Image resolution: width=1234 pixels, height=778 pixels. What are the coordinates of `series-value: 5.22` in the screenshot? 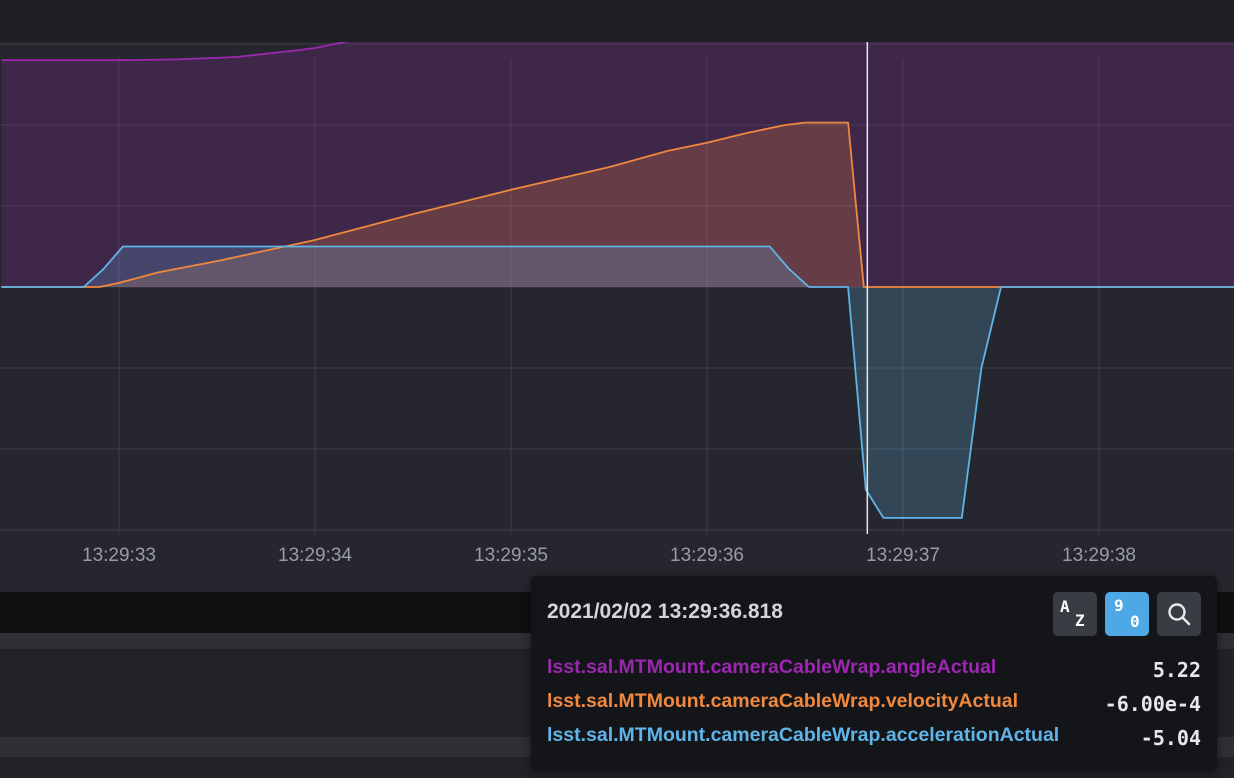 It's located at (1176, 670).